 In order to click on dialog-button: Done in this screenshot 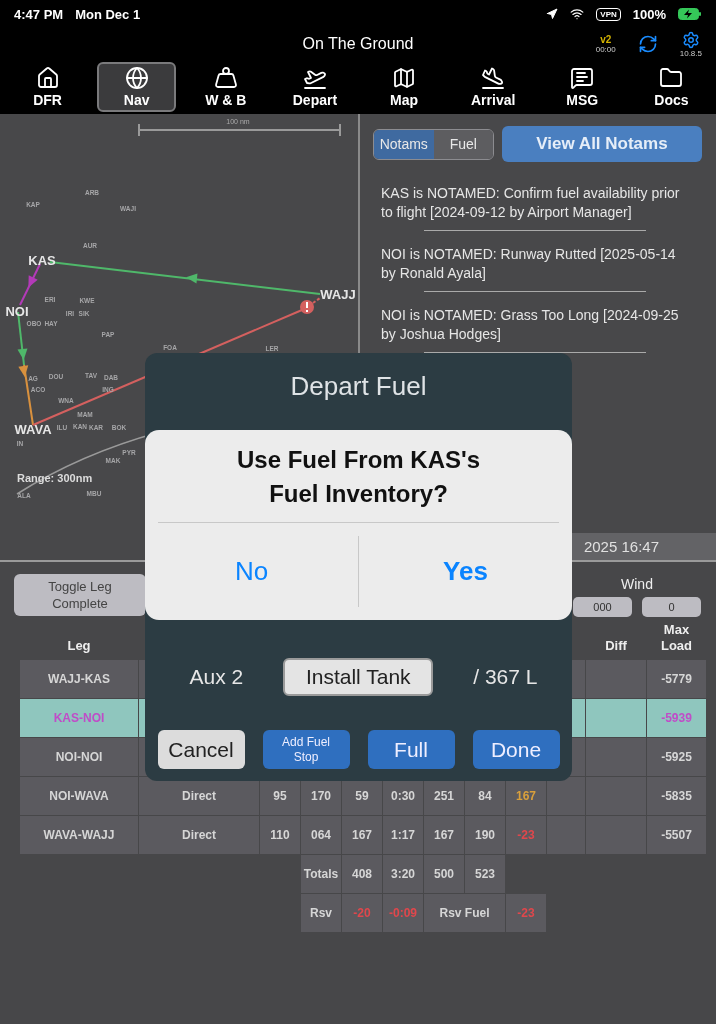, I will do `click(516, 749)`.